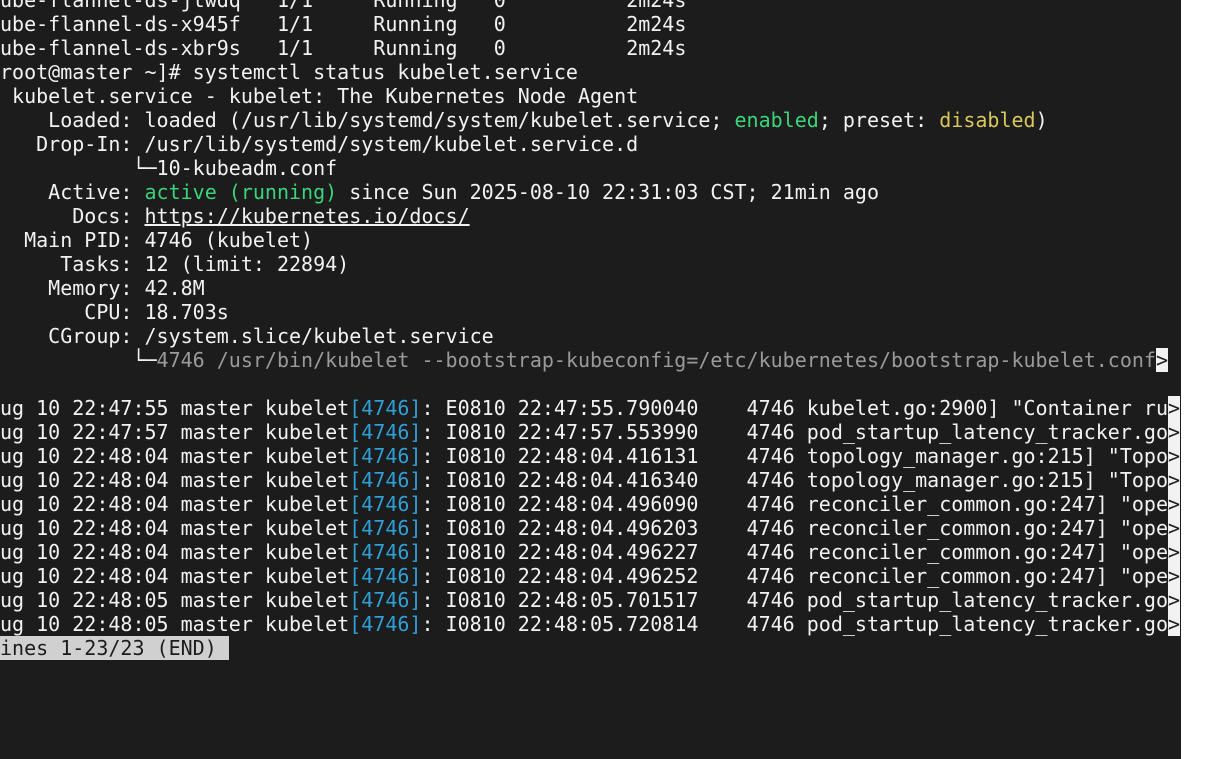 This screenshot has width=1209, height=759. I want to click on cgroup-value: /system.slice/kubelet.service, so click(319, 336).